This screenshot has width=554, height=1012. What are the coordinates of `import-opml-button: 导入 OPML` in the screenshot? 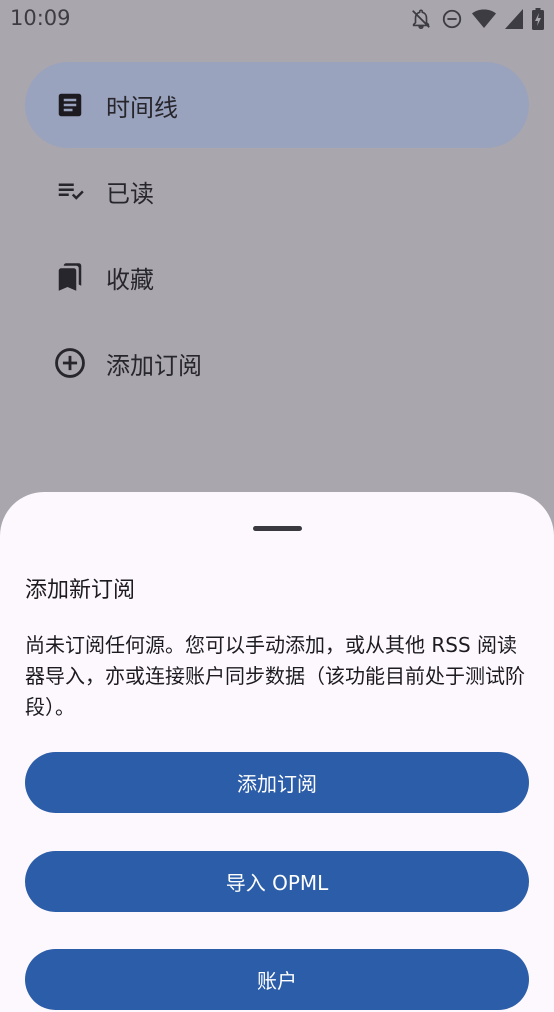 It's located at (277, 881).